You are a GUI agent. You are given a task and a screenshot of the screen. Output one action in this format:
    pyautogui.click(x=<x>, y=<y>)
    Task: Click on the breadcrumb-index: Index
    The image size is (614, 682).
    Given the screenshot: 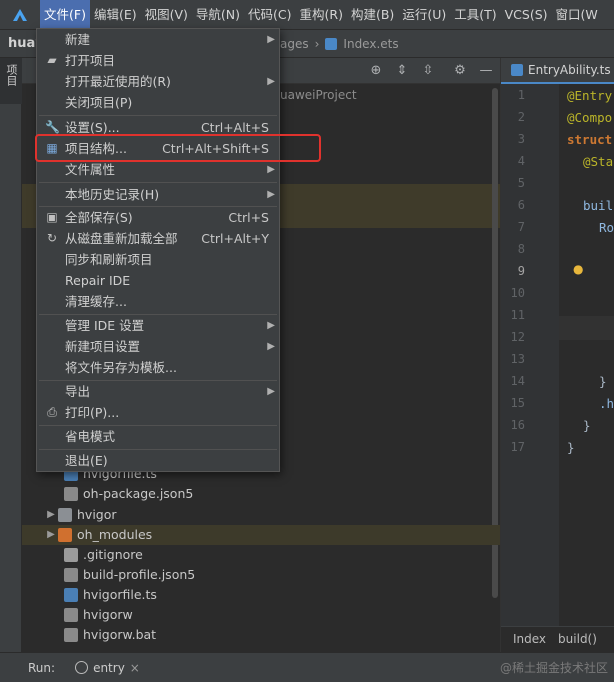 What is the action you would take?
    pyautogui.click(x=529, y=639)
    